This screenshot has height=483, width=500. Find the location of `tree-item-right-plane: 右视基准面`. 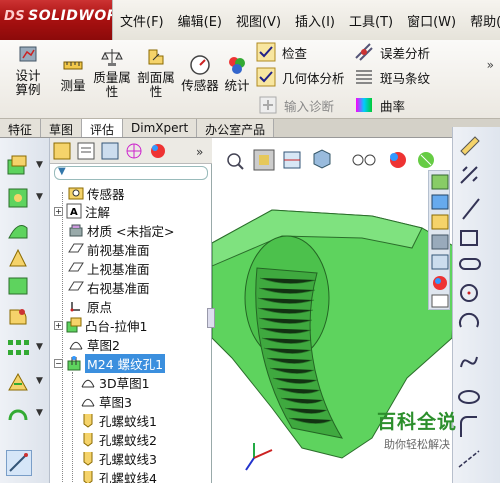

tree-item-right-plane: 右视基准面 is located at coordinates (109, 287).